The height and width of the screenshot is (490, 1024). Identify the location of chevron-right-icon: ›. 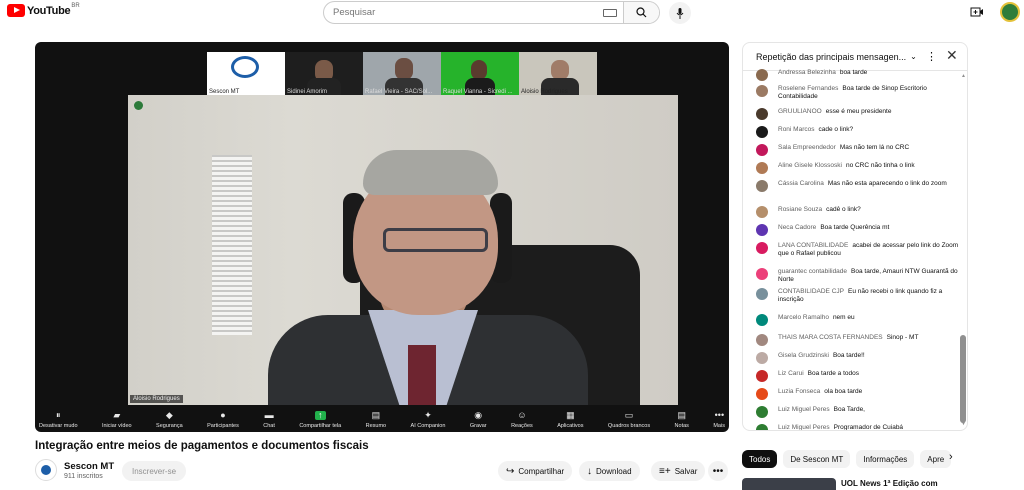
(951, 457).